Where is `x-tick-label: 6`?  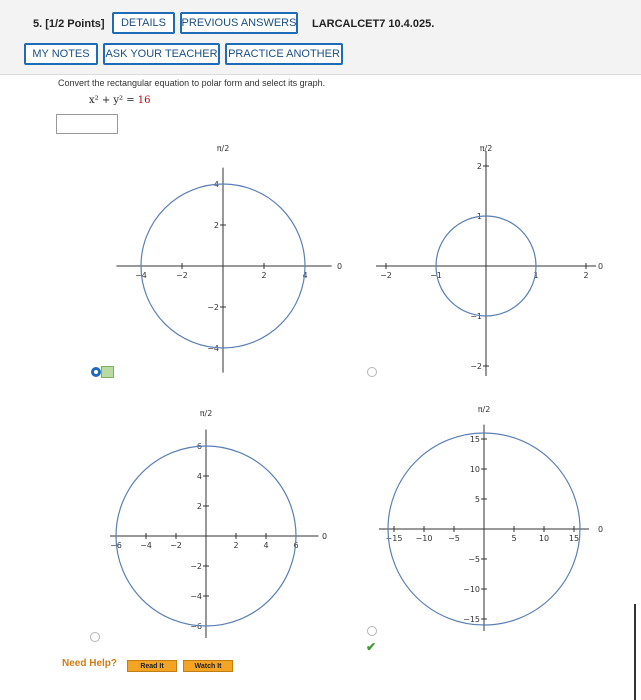 x-tick-label: 6 is located at coordinates (295, 545).